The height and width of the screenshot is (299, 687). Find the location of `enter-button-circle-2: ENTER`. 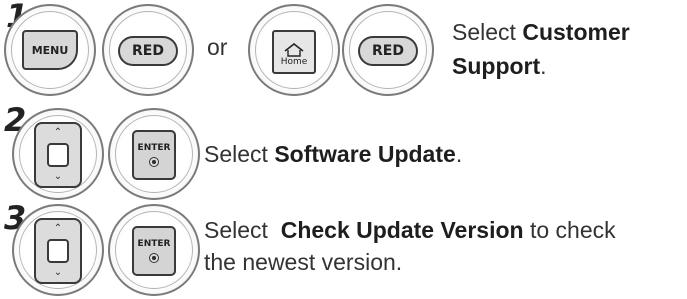

enter-button-circle-2: ENTER is located at coordinates (154, 250).